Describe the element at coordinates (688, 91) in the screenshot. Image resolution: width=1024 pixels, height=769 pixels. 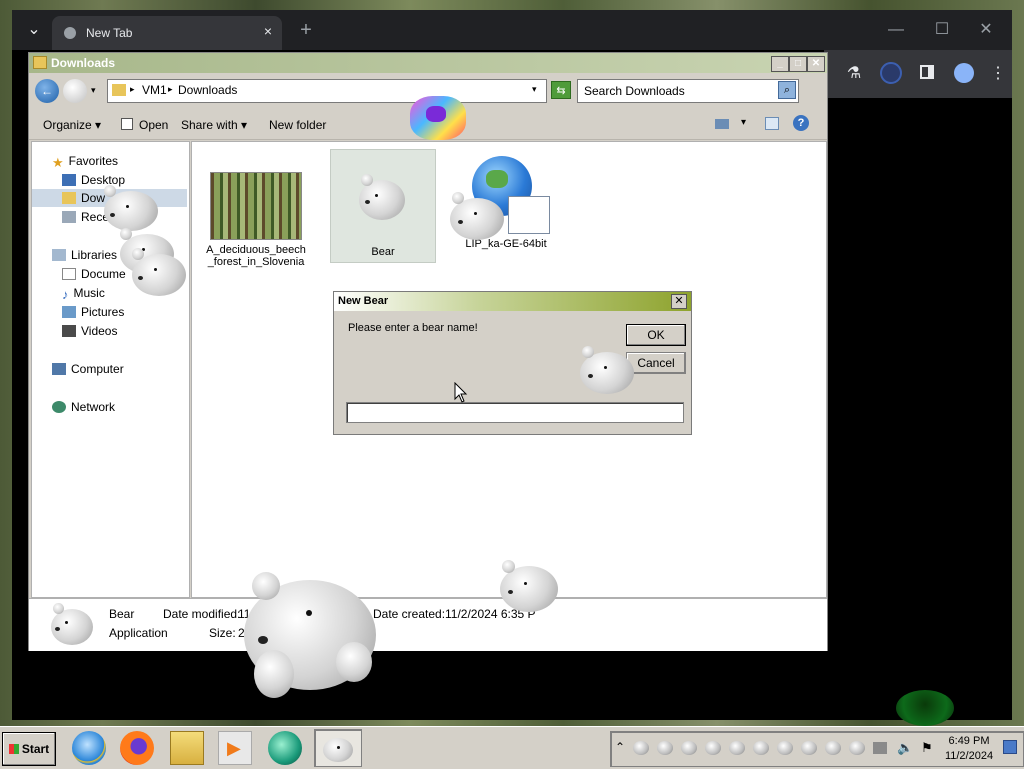
I see `search-input: Search Downloads ⌕` at that location.